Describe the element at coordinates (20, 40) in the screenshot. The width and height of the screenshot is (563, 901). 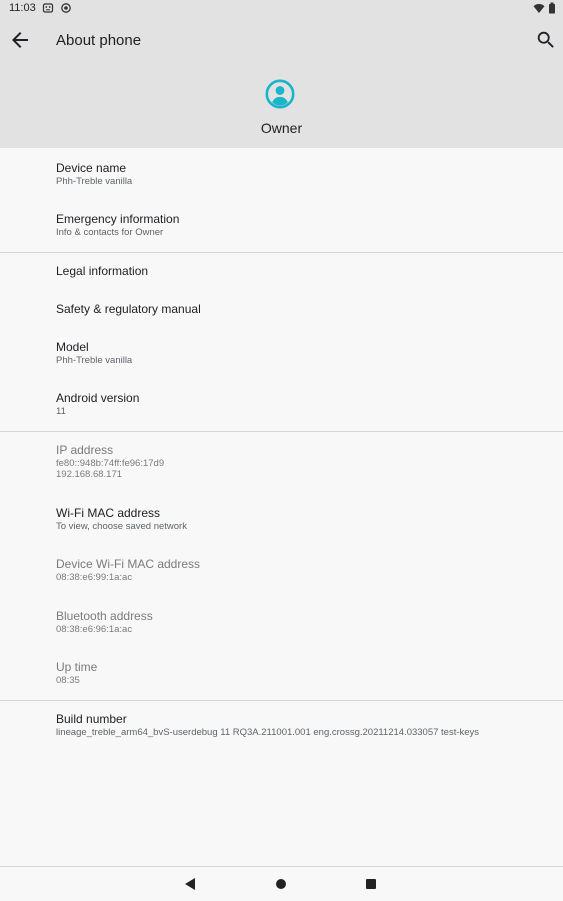
I see `back-arrow-icon` at that location.